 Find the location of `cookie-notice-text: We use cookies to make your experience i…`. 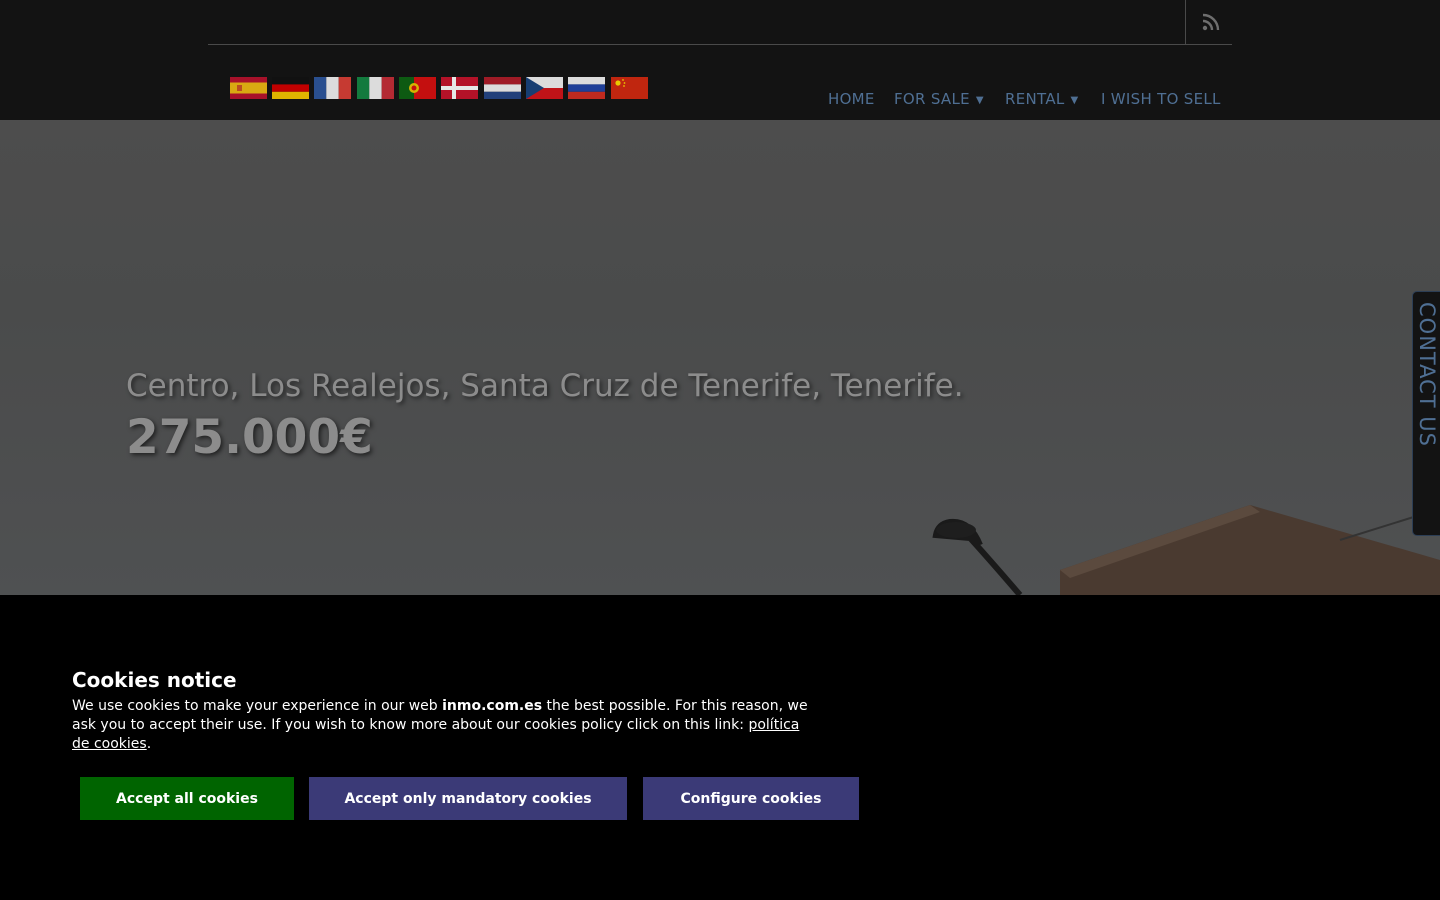

cookie-notice-text: We use cookies to make your experience i… is located at coordinates (442, 725).